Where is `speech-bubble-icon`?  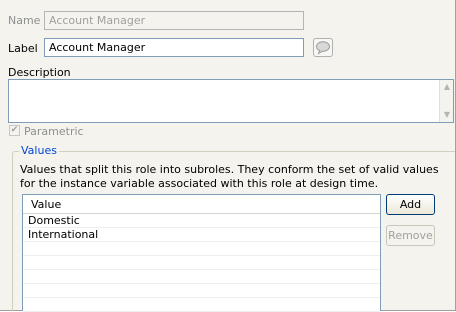
speech-bubble-icon is located at coordinates (323, 47).